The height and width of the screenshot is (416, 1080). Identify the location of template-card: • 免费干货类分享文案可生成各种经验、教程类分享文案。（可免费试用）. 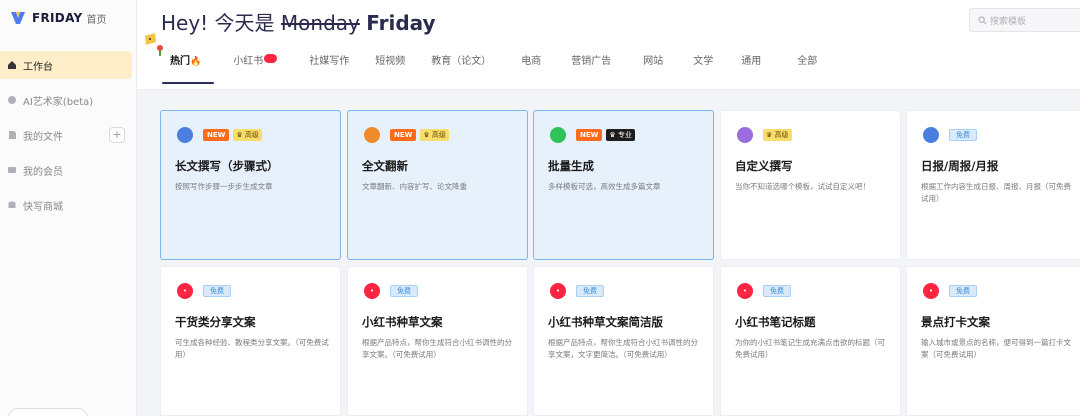
(250, 341).